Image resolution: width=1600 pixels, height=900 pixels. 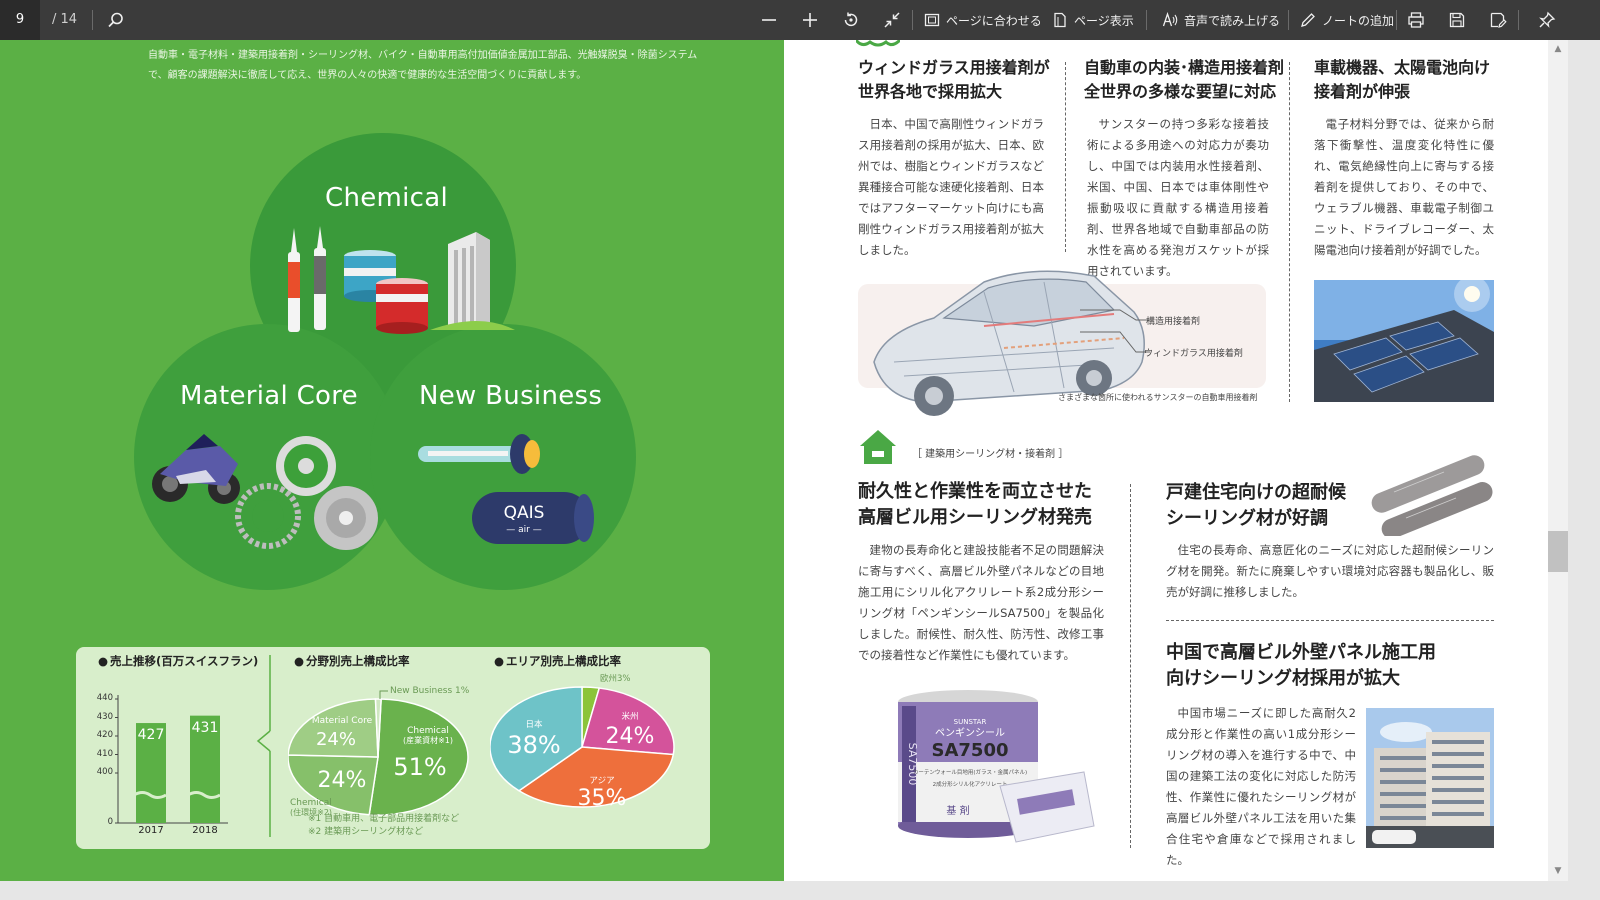 What do you see at coordinates (1416, 20) in the screenshot?
I see `print-icon` at bounding box center [1416, 20].